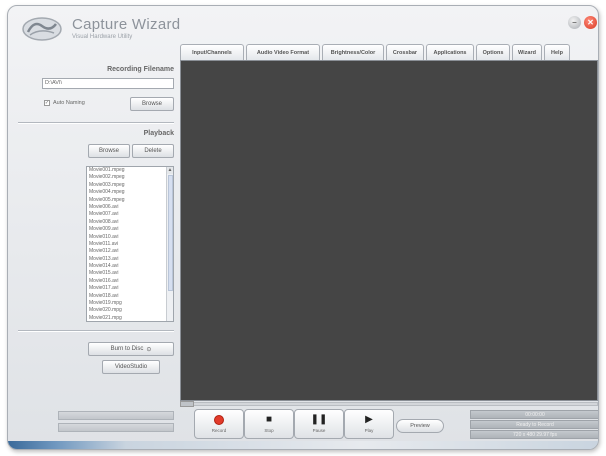 This screenshot has height=456, width=606. I want to click on play-button: ▶ Play, so click(369, 424).